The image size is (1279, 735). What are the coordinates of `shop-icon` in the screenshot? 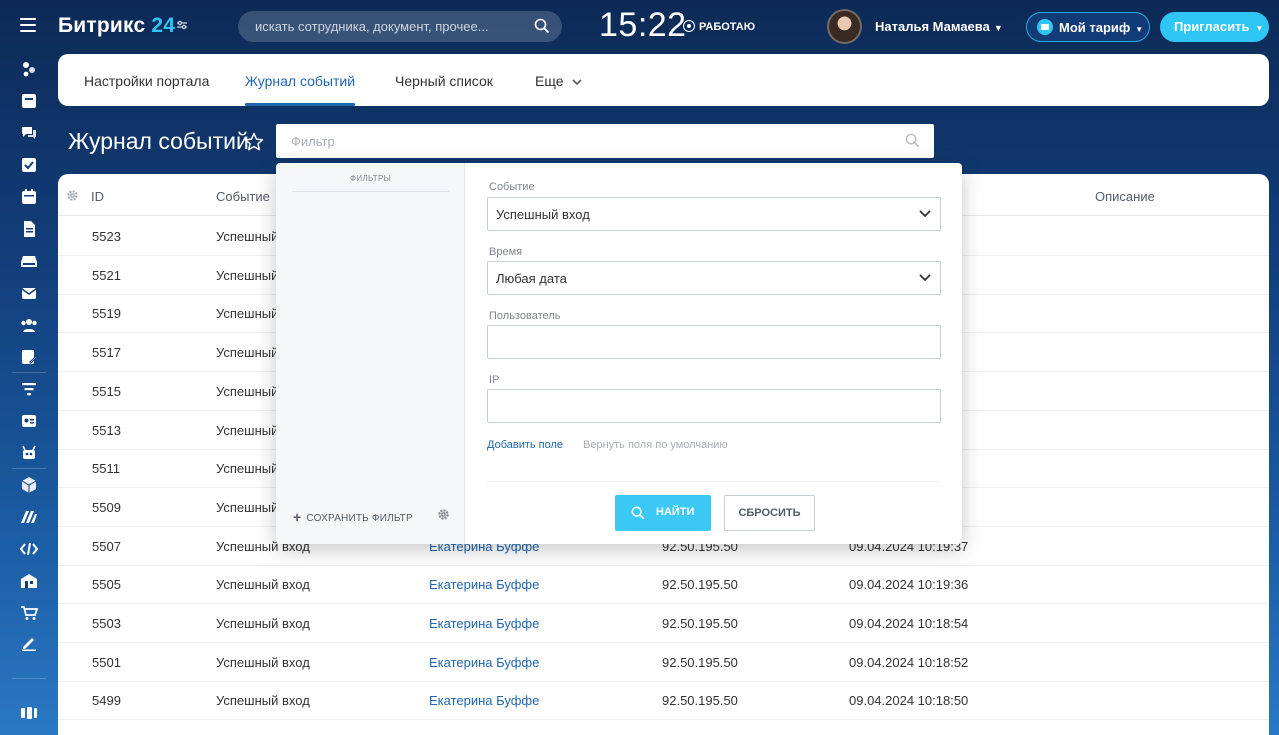 It's located at (29, 613).